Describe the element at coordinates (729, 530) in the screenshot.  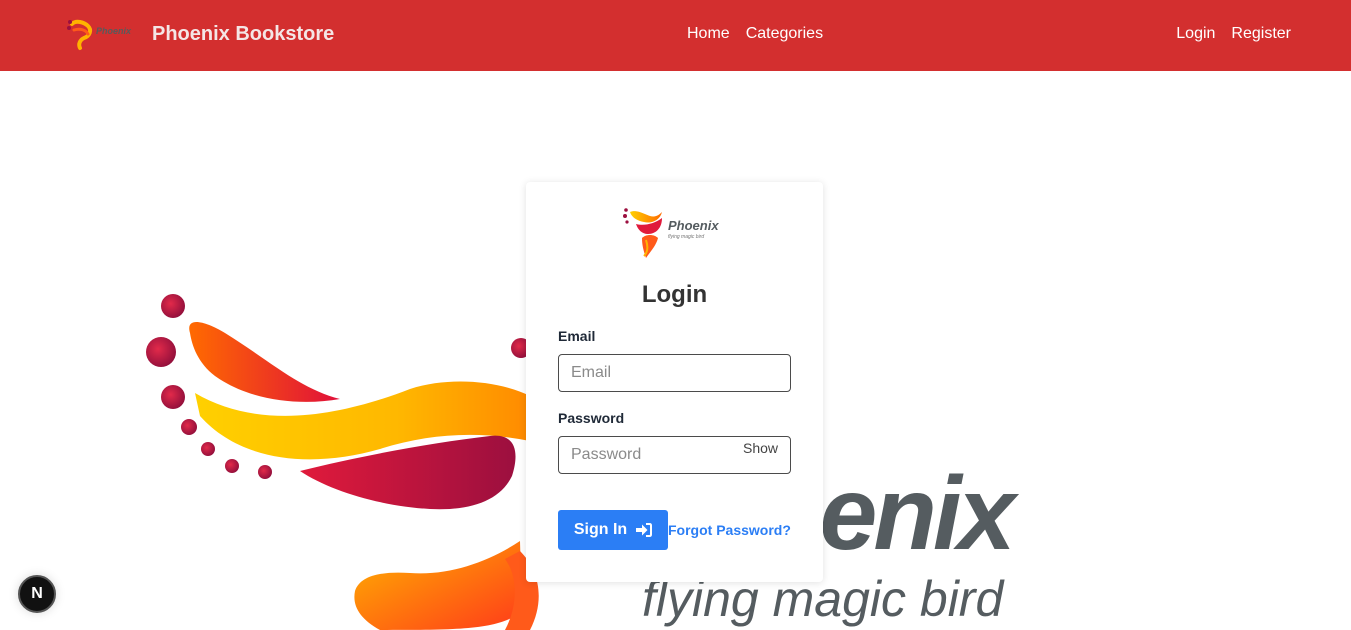
I see `forgot-password-link: Forgot Password?` at that location.